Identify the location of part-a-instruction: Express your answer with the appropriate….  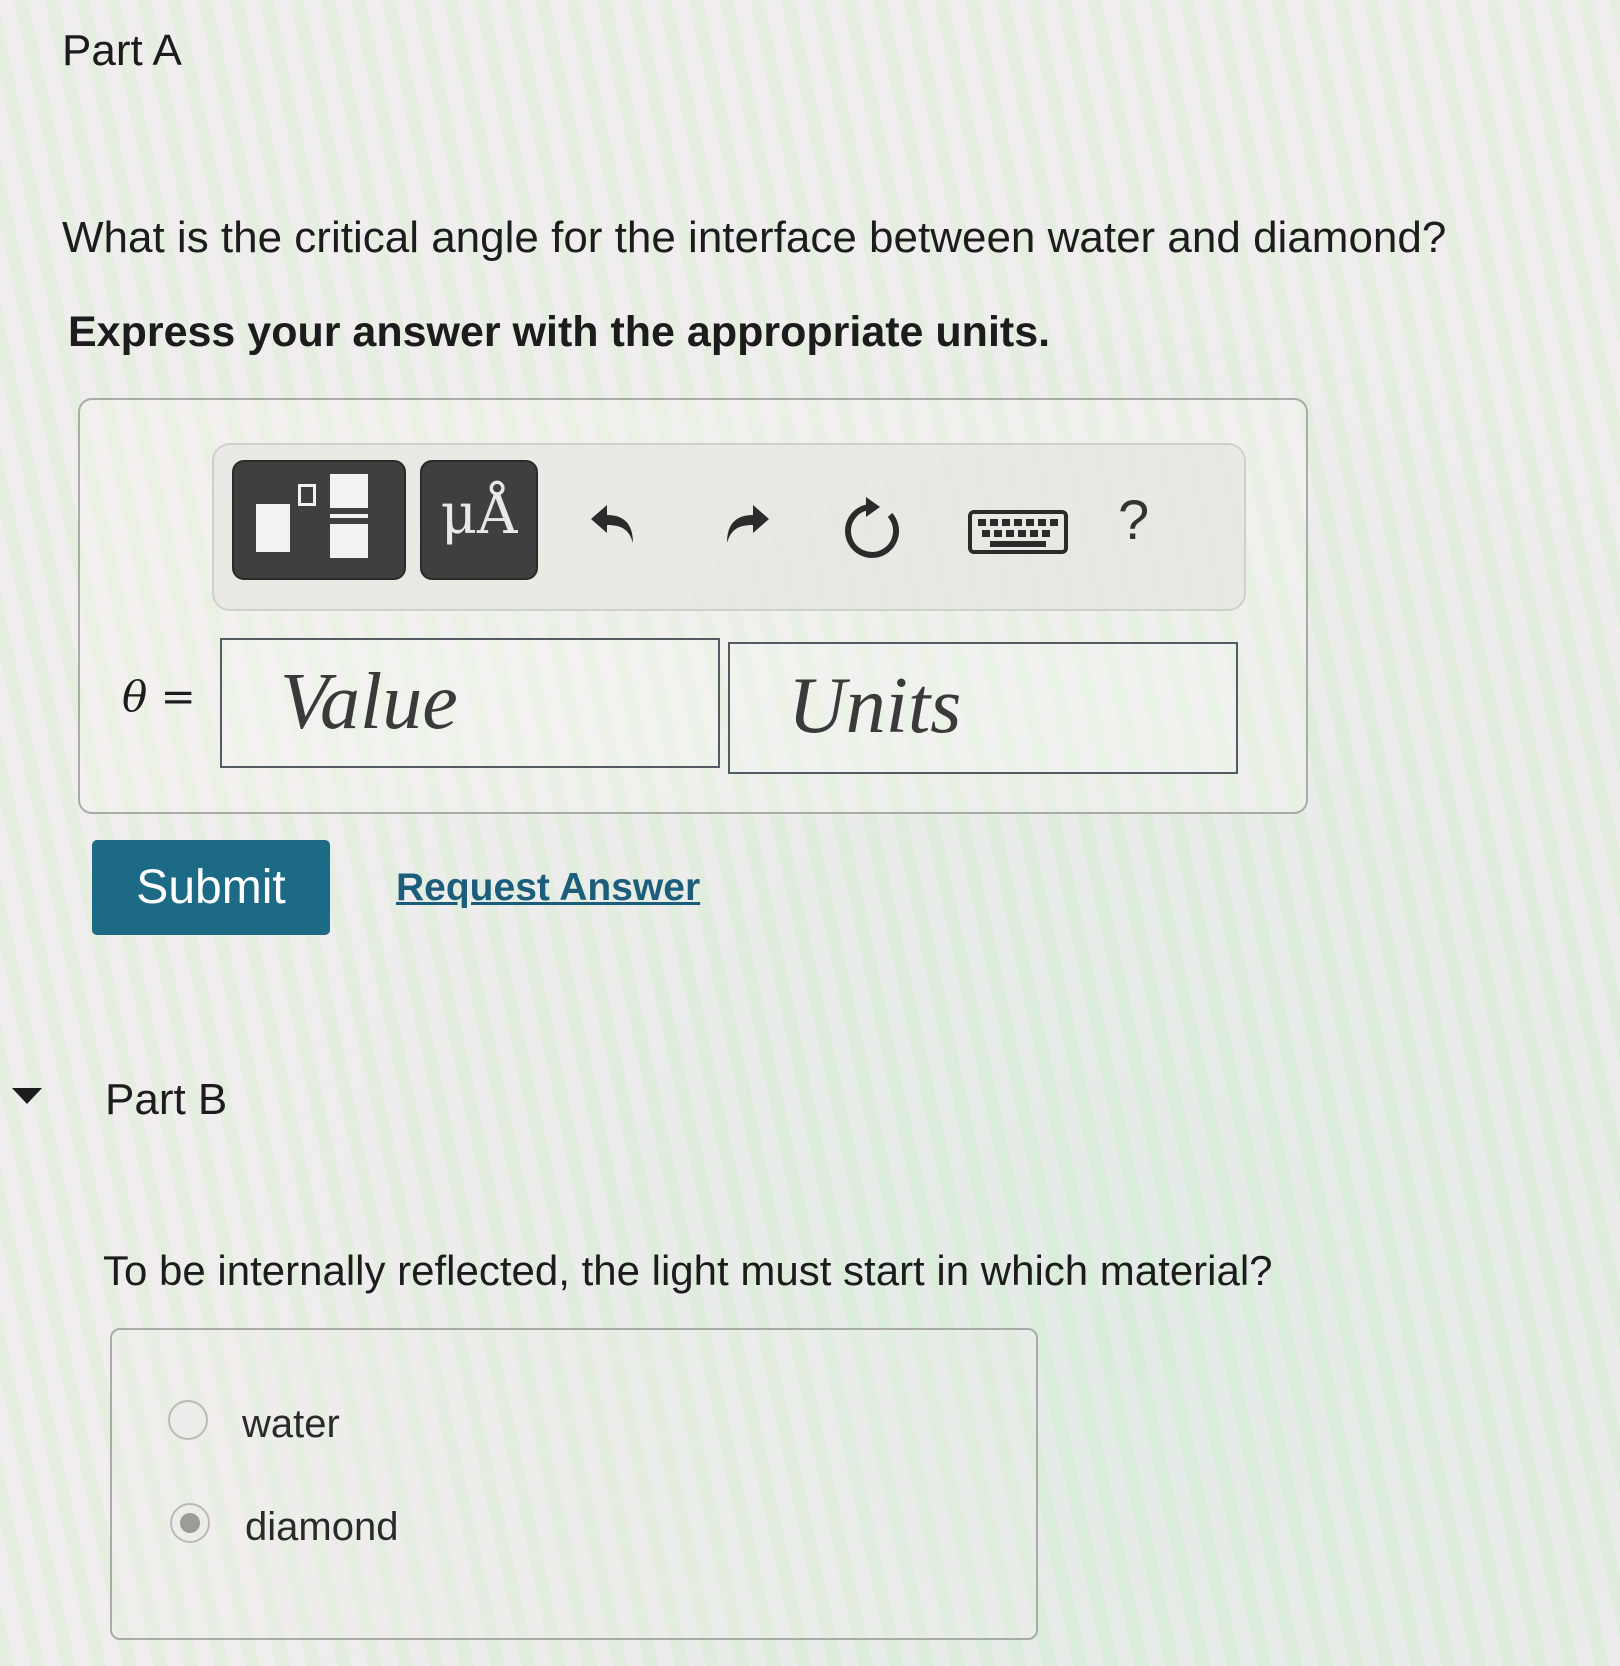
(559, 332).